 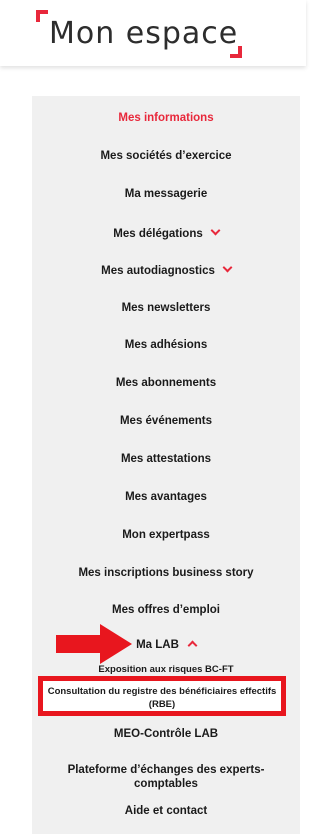 I want to click on menu-item-label: Mes avantages, so click(x=166, y=497).